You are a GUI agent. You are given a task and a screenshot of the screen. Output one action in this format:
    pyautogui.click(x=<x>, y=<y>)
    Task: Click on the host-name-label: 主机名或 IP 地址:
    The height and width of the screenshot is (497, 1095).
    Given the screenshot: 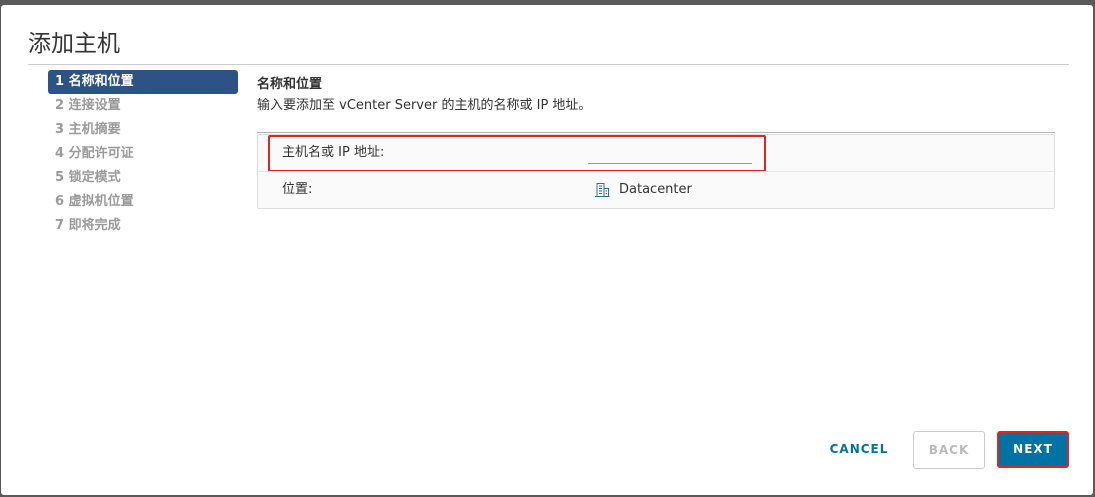 What is the action you would take?
    pyautogui.click(x=333, y=152)
    